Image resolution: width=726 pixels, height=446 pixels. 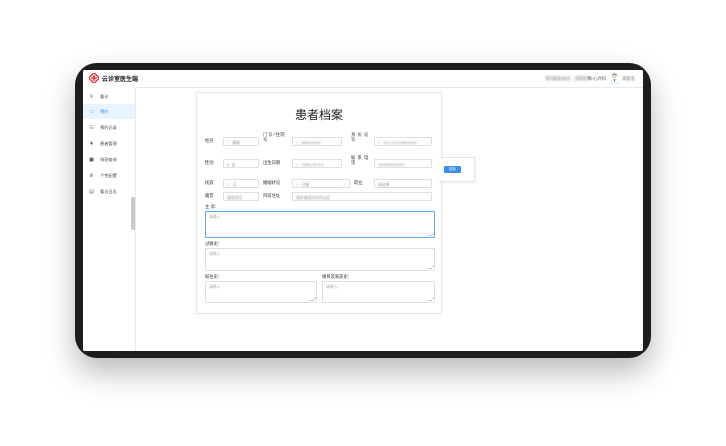 I want to click on family-history-textarea: 请输入, so click(x=378, y=292).